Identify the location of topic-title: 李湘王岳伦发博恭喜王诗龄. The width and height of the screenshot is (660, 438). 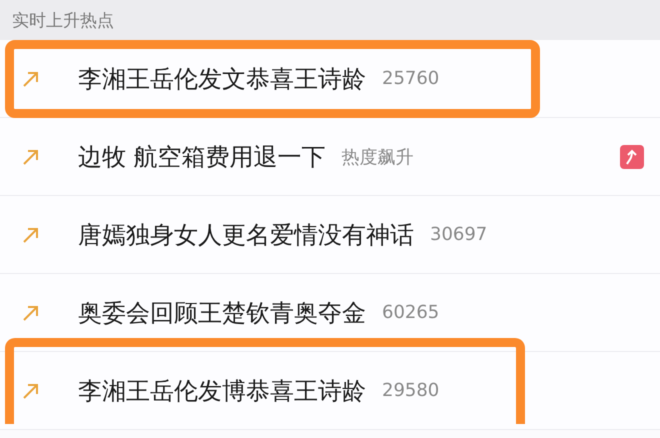
(222, 390).